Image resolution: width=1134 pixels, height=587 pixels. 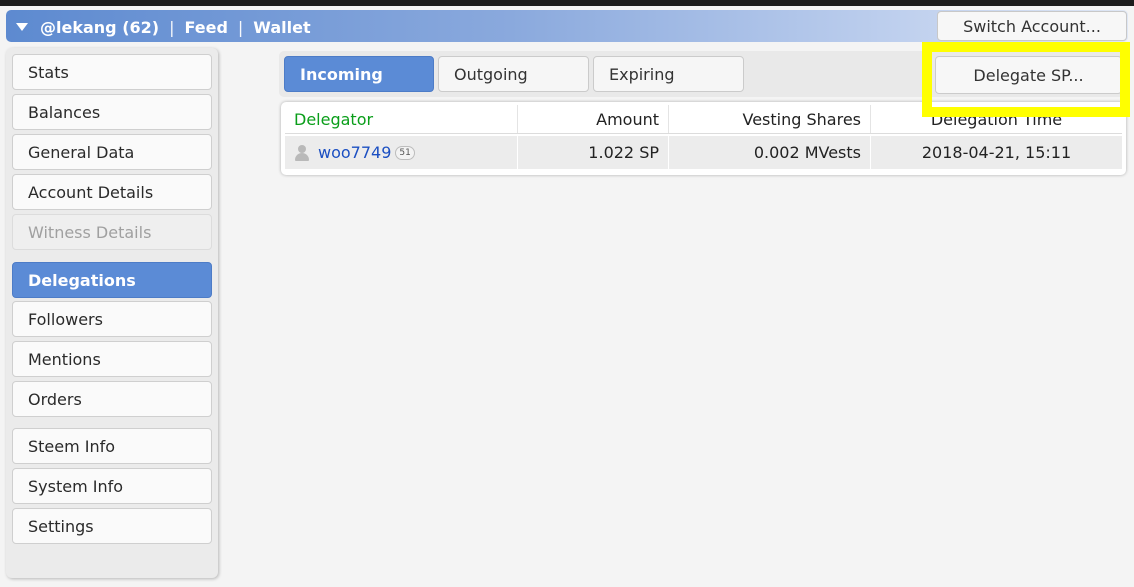 I want to click on amount-cell: 1.022 SP, so click(x=593, y=152).